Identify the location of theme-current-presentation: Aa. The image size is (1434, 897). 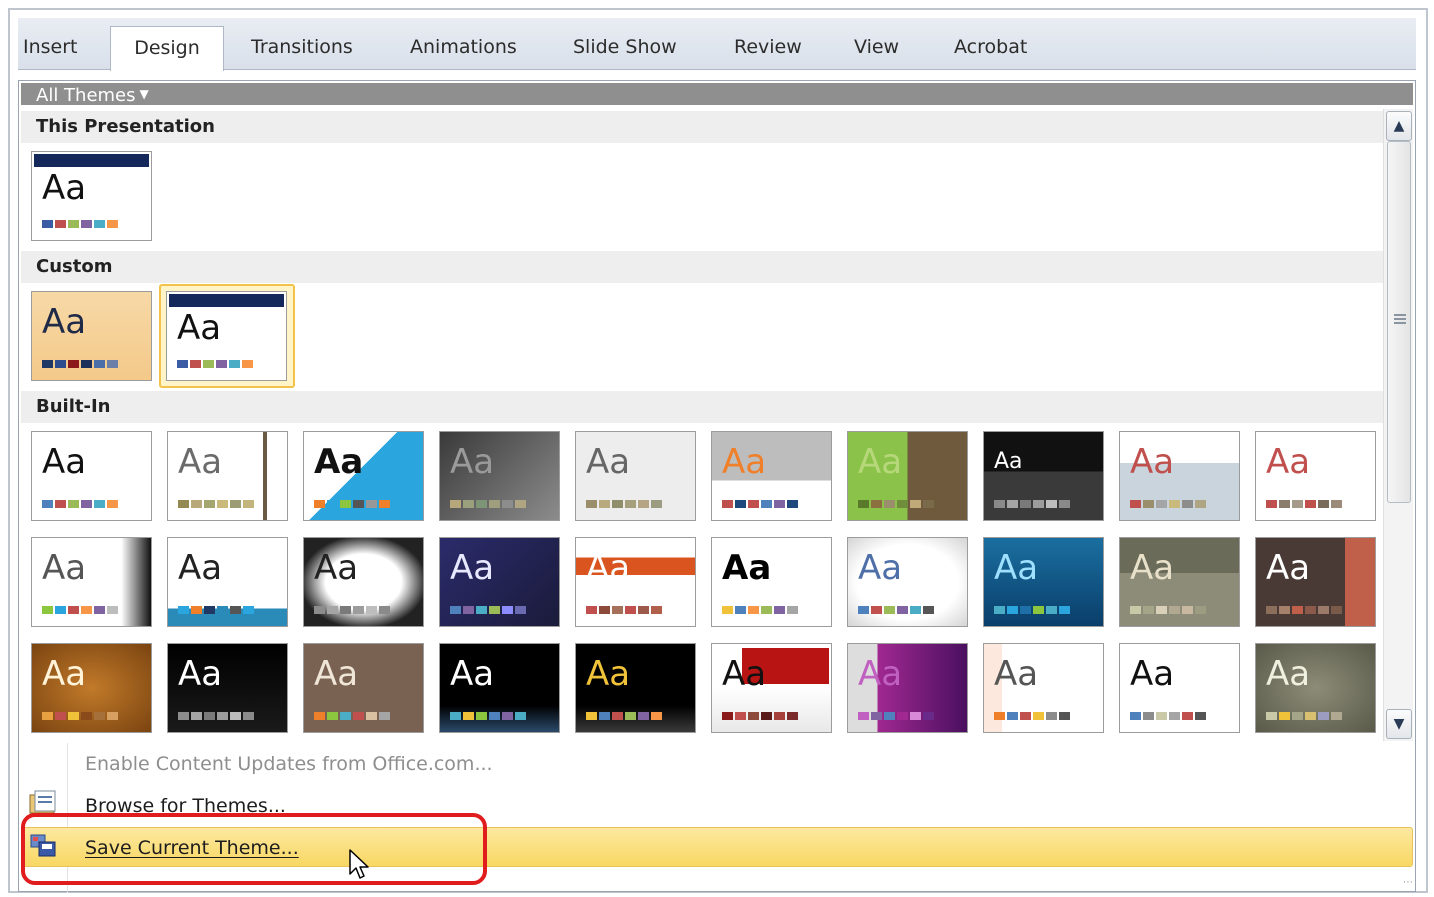
(91, 196).